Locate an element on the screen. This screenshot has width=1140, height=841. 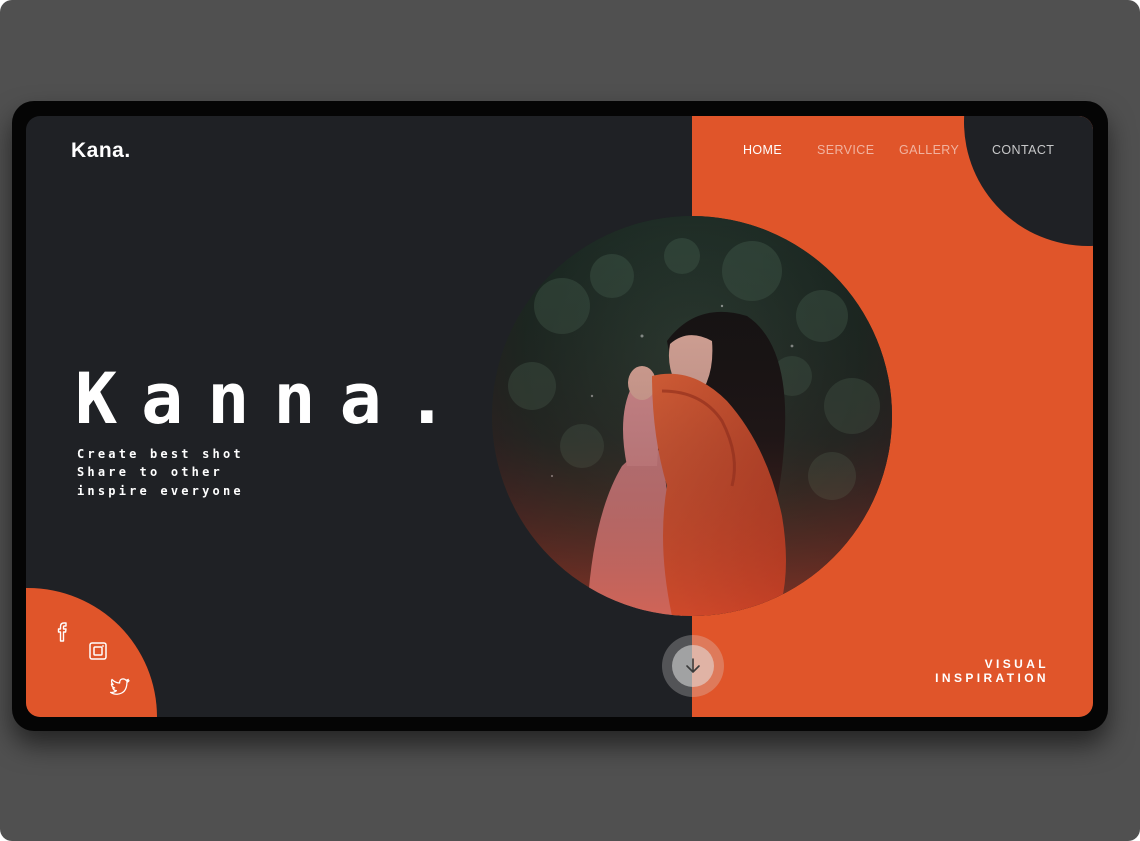
tagline-line-2: Share to other is located at coordinates (150, 472).